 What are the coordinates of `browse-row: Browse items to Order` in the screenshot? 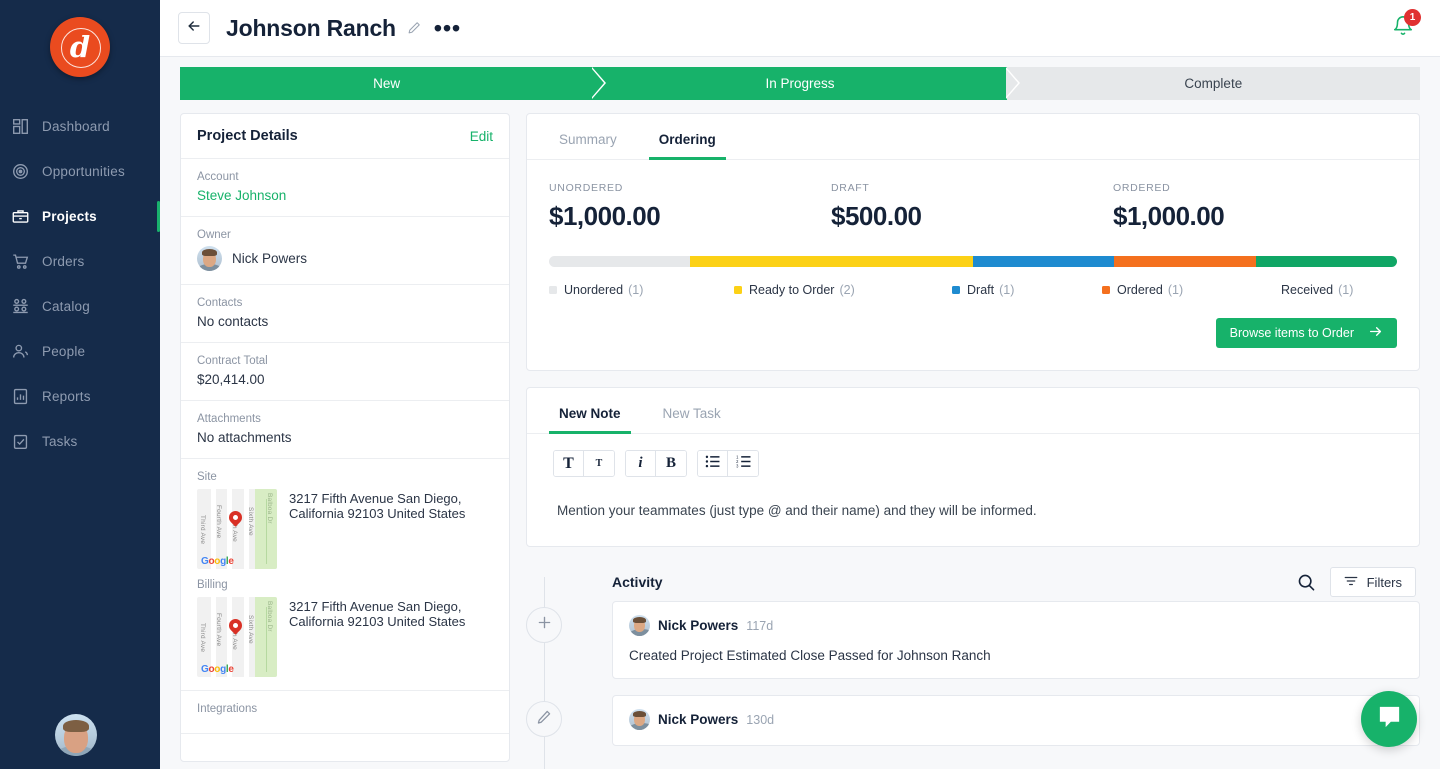 It's located at (973, 333).